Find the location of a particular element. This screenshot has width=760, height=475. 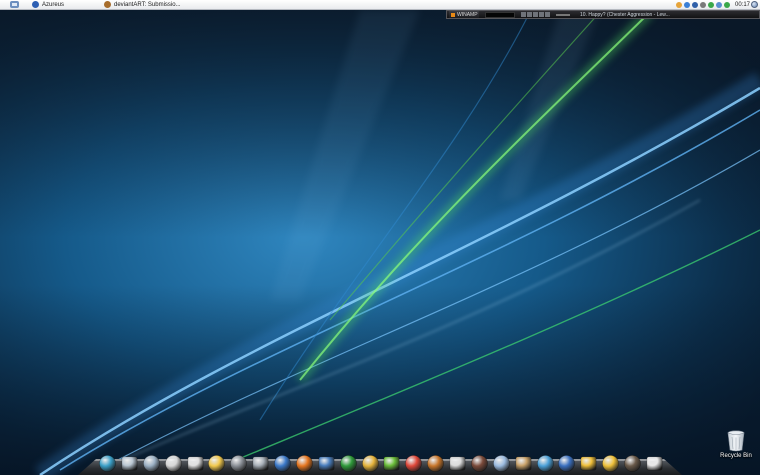

winamp-visualizer is located at coordinates (500, 14).